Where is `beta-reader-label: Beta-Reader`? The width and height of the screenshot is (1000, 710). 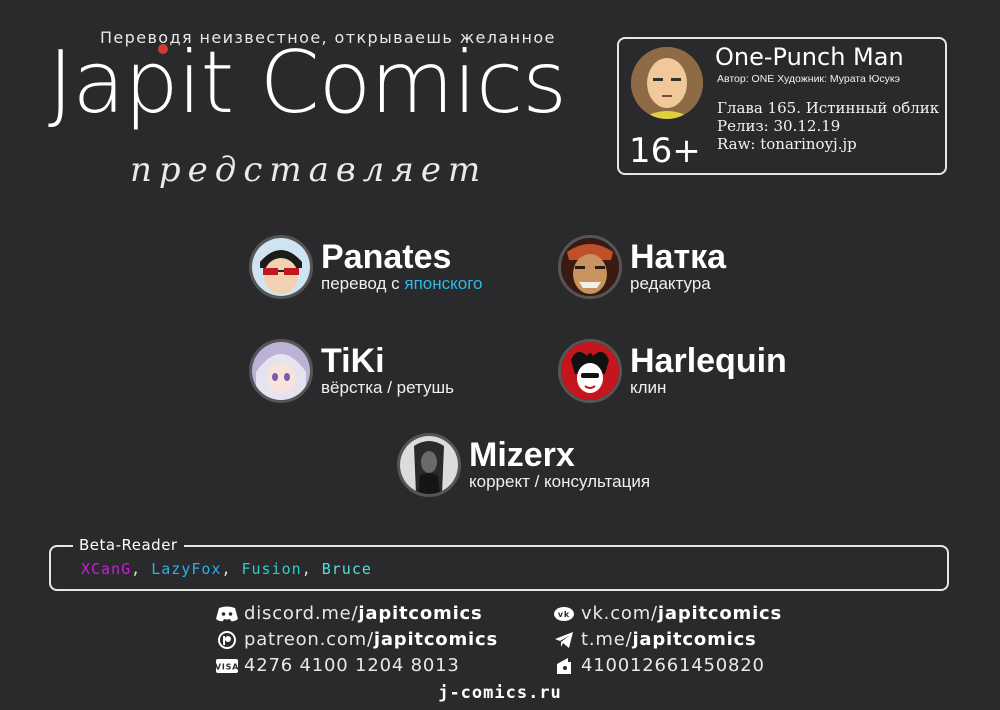 beta-reader-label: Beta-Reader is located at coordinates (128, 545).